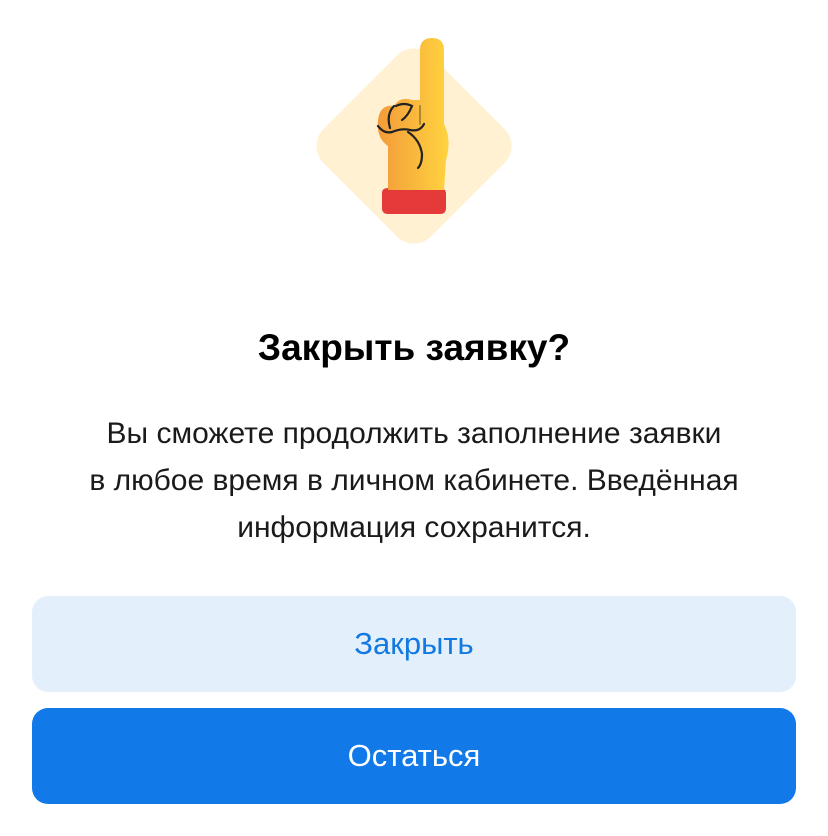 The image size is (828, 836). I want to click on stay-button: Остаться, so click(414, 756).